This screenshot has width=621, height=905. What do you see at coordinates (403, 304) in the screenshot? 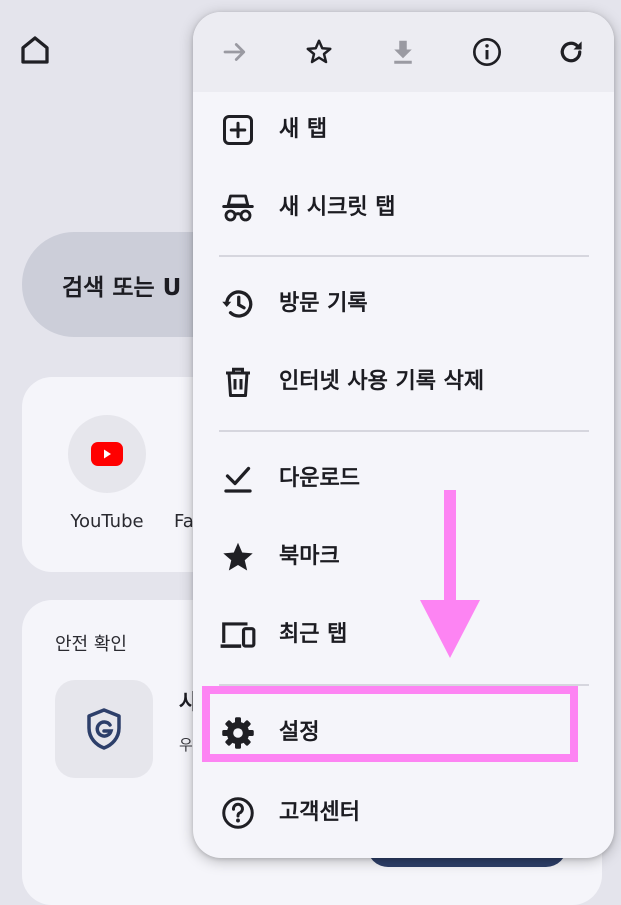
I see `menu-item-history: 방문 기록` at bounding box center [403, 304].